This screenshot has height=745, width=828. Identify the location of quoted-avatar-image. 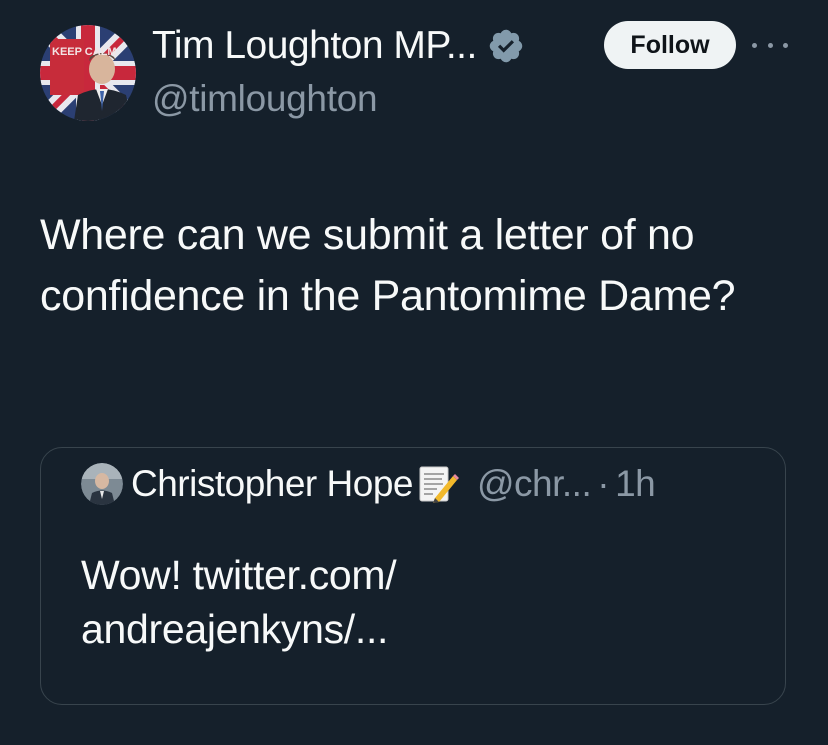
(102, 484).